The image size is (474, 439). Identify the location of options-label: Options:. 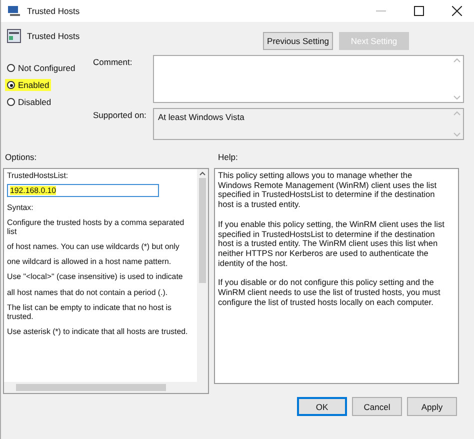
(21, 157).